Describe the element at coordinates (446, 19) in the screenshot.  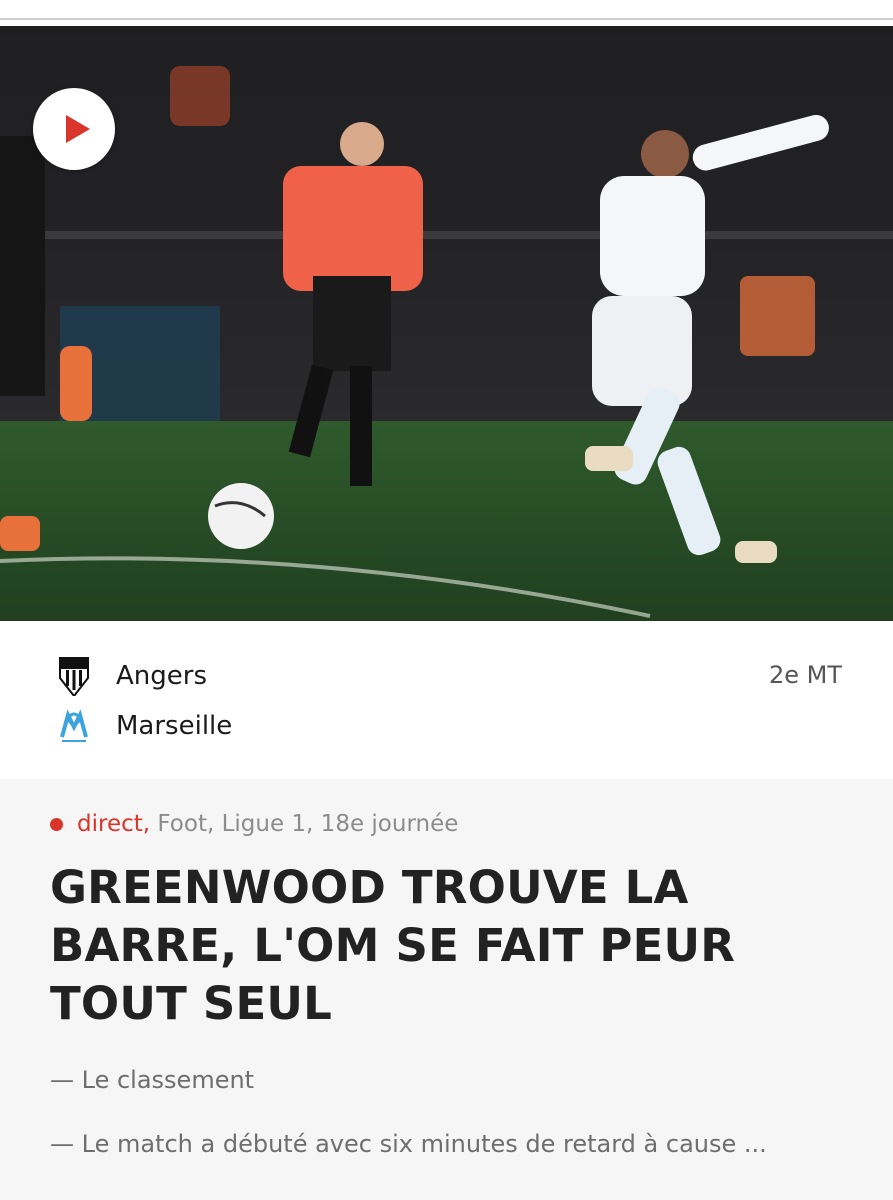
I see `top-divider` at that location.